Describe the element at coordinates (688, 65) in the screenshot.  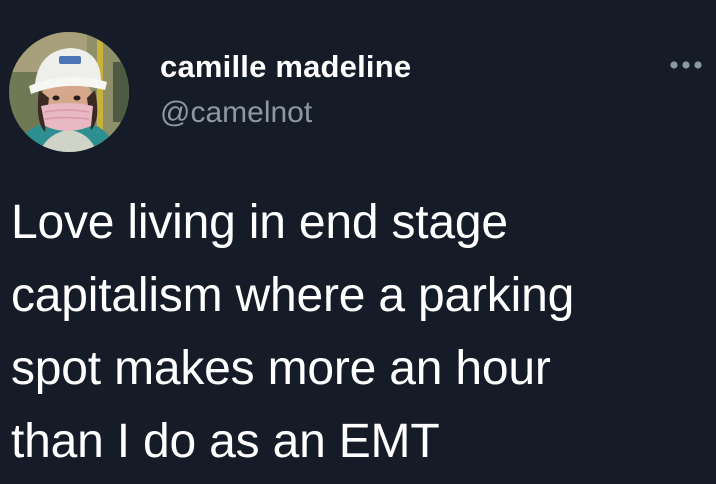
I see `more-options-icon` at that location.